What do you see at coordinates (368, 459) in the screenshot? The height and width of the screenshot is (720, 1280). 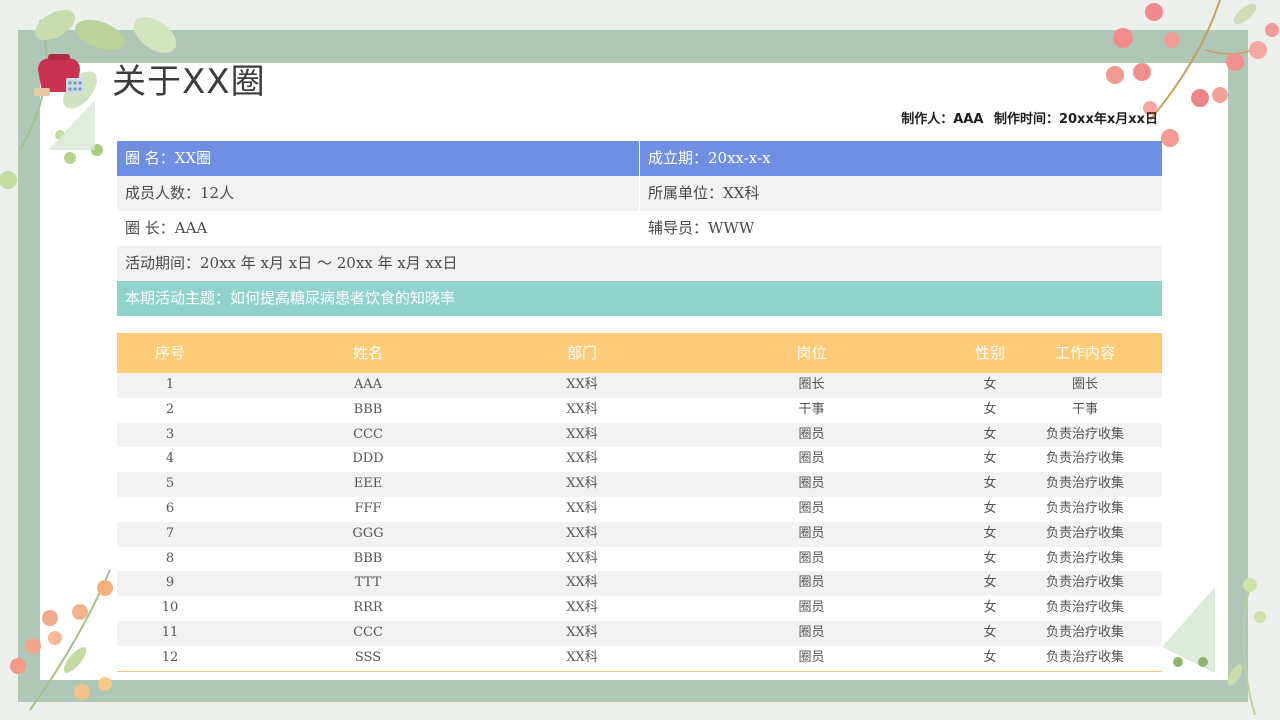 I see `row-name-cell: DDD` at bounding box center [368, 459].